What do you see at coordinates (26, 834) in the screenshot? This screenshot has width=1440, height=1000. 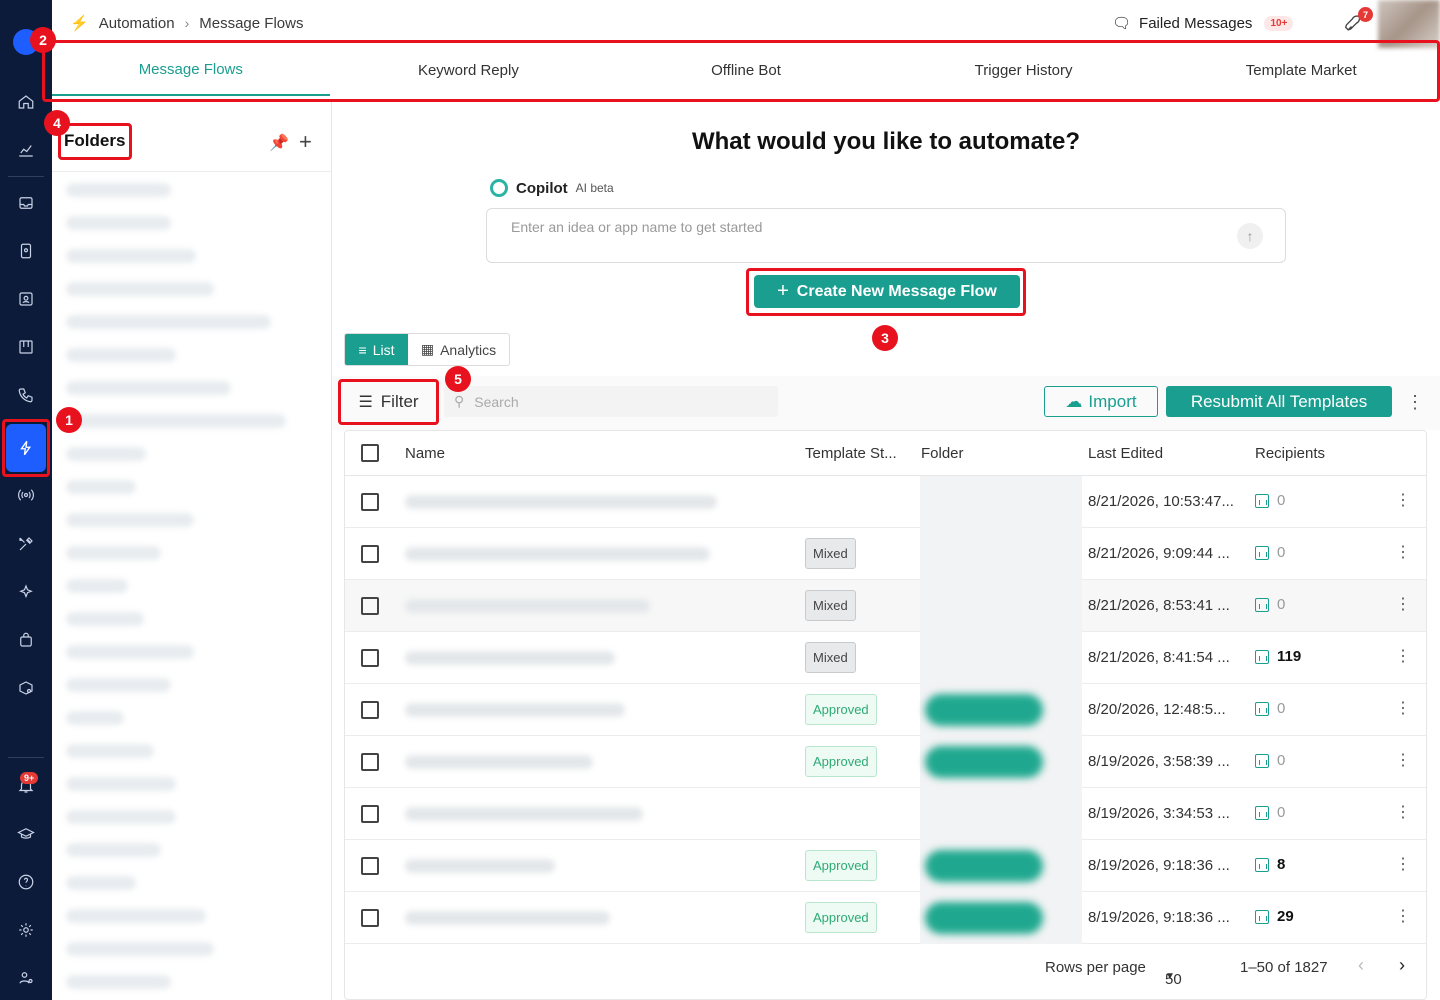 I see `academy-icon` at bounding box center [26, 834].